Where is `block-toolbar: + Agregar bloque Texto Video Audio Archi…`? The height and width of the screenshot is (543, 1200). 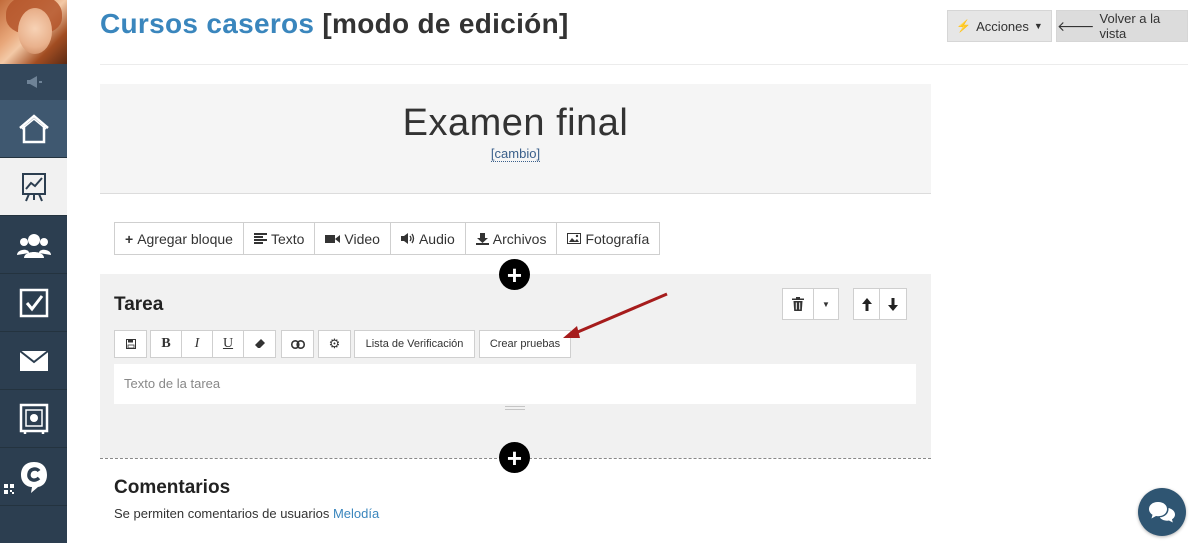 block-toolbar: + Agregar bloque Texto Video Audio Archi… is located at coordinates (387, 238).